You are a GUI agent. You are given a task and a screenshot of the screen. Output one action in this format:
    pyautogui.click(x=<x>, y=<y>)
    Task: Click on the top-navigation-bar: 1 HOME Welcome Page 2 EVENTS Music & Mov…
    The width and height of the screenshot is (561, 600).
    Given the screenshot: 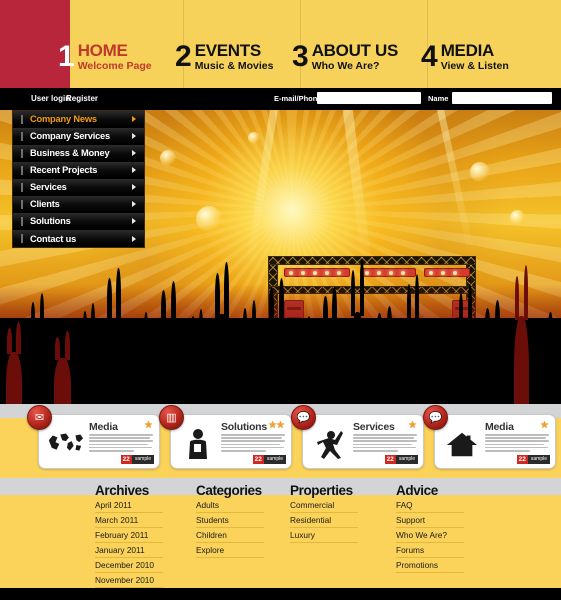 What is the action you would take?
    pyautogui.click(x=280, y=44)
    